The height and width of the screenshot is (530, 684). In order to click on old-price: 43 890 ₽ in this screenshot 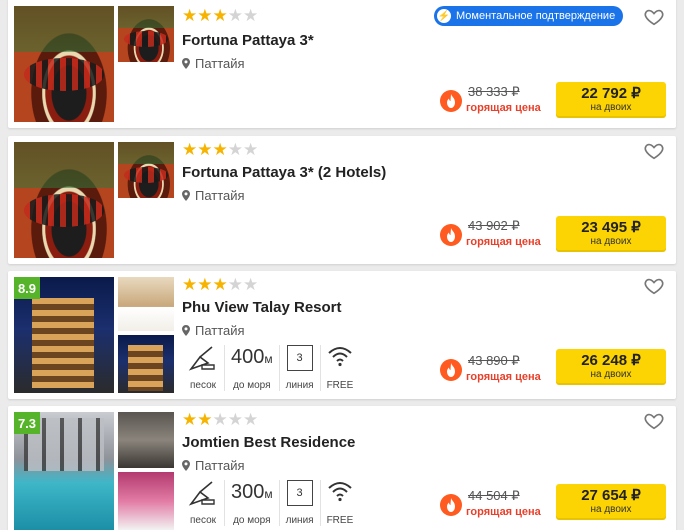, I will do `click(494, 360)`.